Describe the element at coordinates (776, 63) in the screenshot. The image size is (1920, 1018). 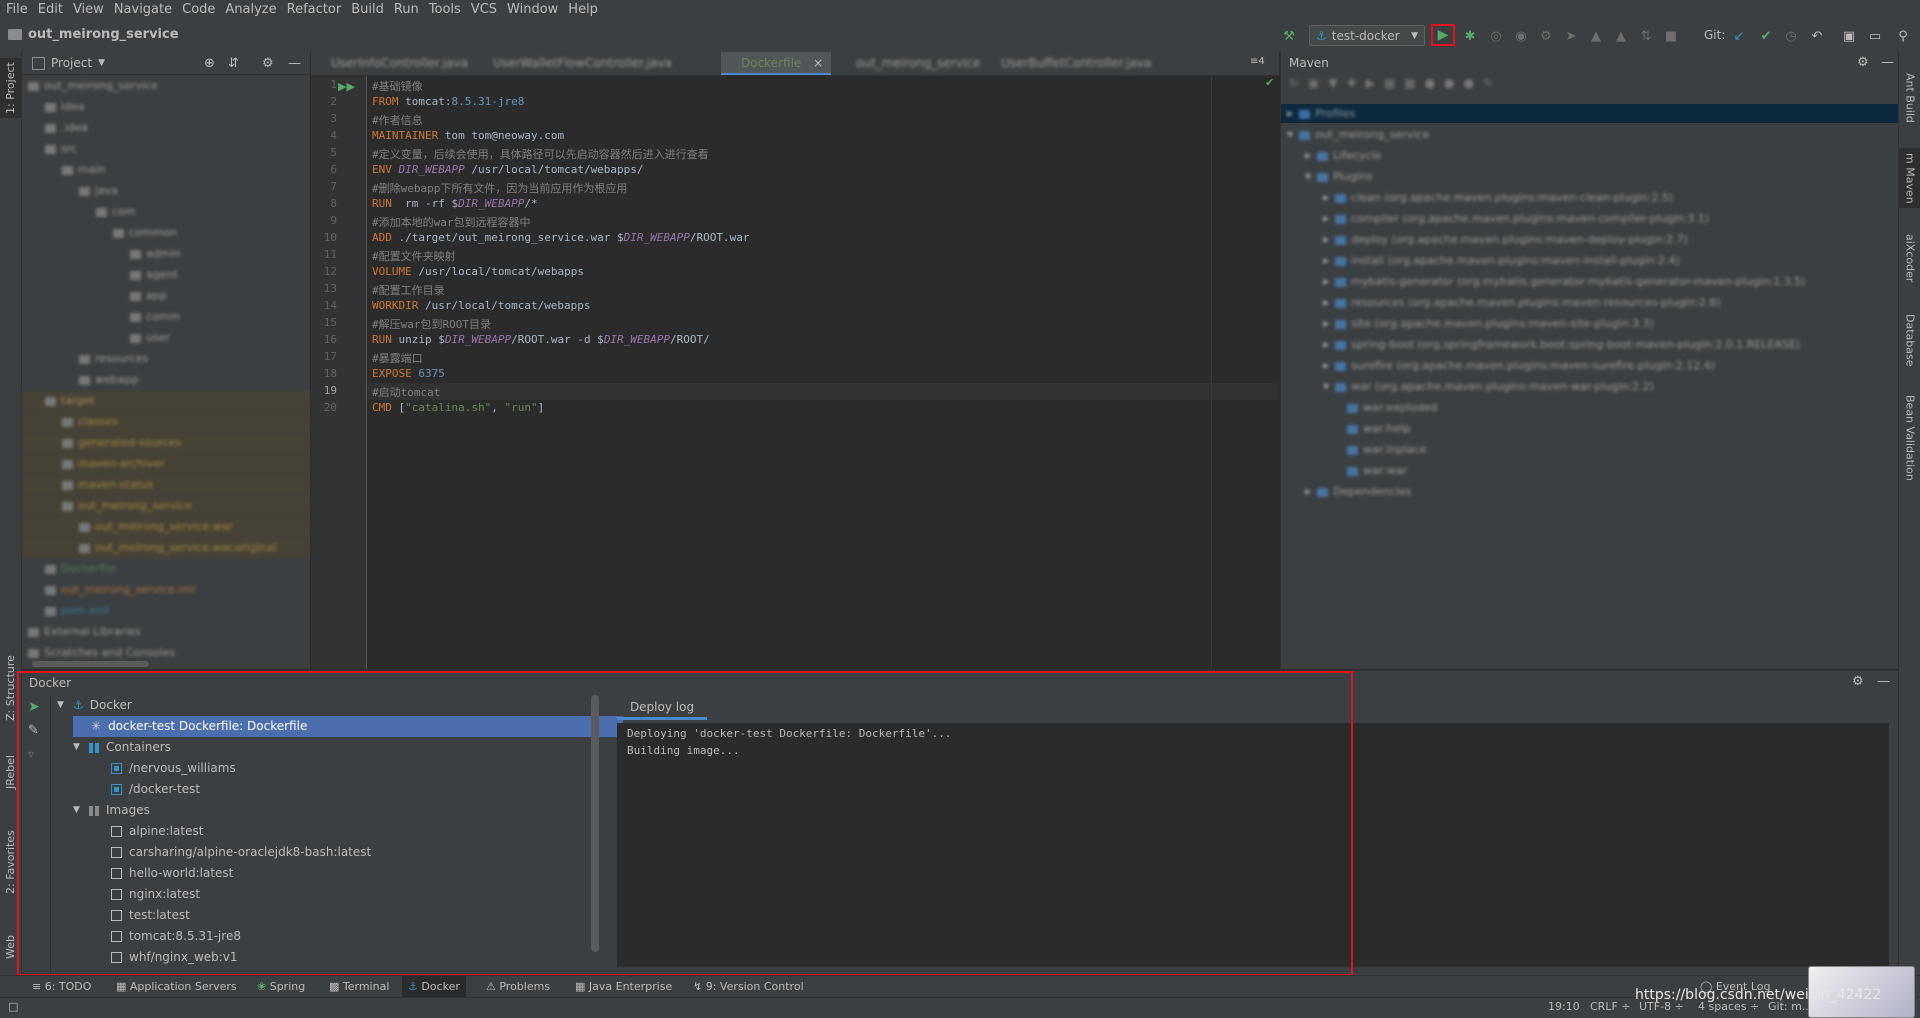
I see `editor-tab-dockerfile: Dockerfile ×` at that location.